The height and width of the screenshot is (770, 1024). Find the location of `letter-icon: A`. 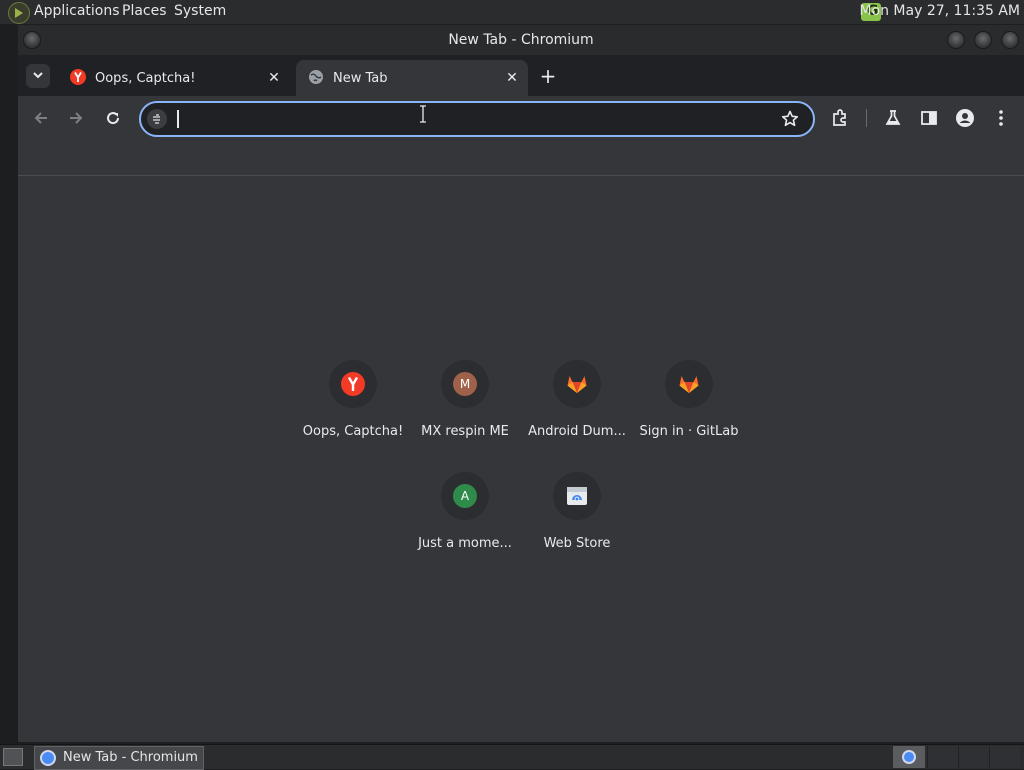

letter-icon: A is located at coordinates (465, 496).